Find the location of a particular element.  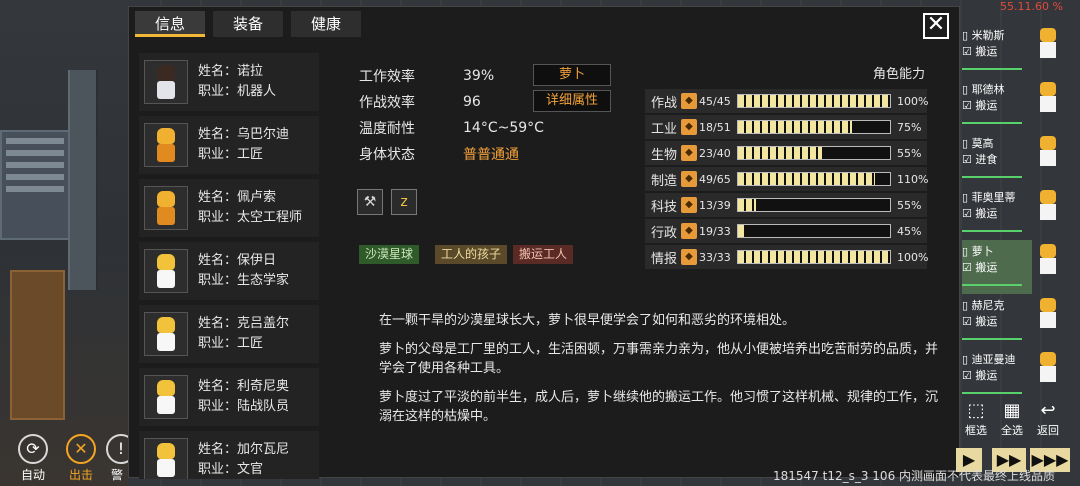

ability-row: 行政 ◆ 19/33 45% is located at coordinates (786, 231).